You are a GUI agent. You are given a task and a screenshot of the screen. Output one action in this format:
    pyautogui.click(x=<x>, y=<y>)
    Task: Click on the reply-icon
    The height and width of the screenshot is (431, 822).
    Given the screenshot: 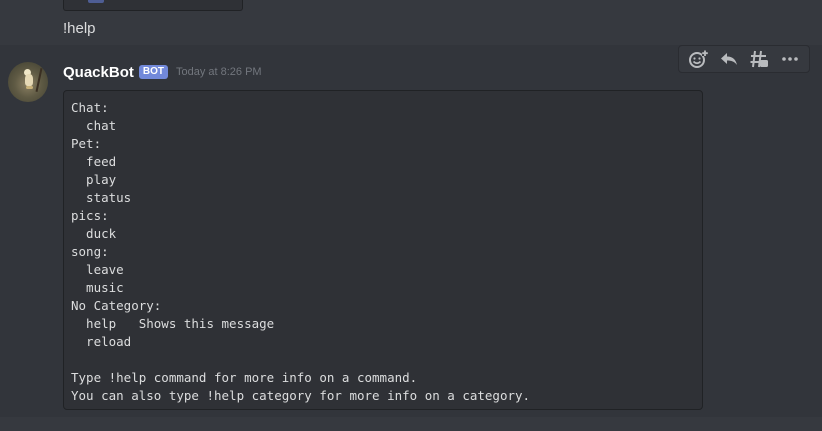 What is the action you would take?
    pyautogui.click(x=729, y=59)
    